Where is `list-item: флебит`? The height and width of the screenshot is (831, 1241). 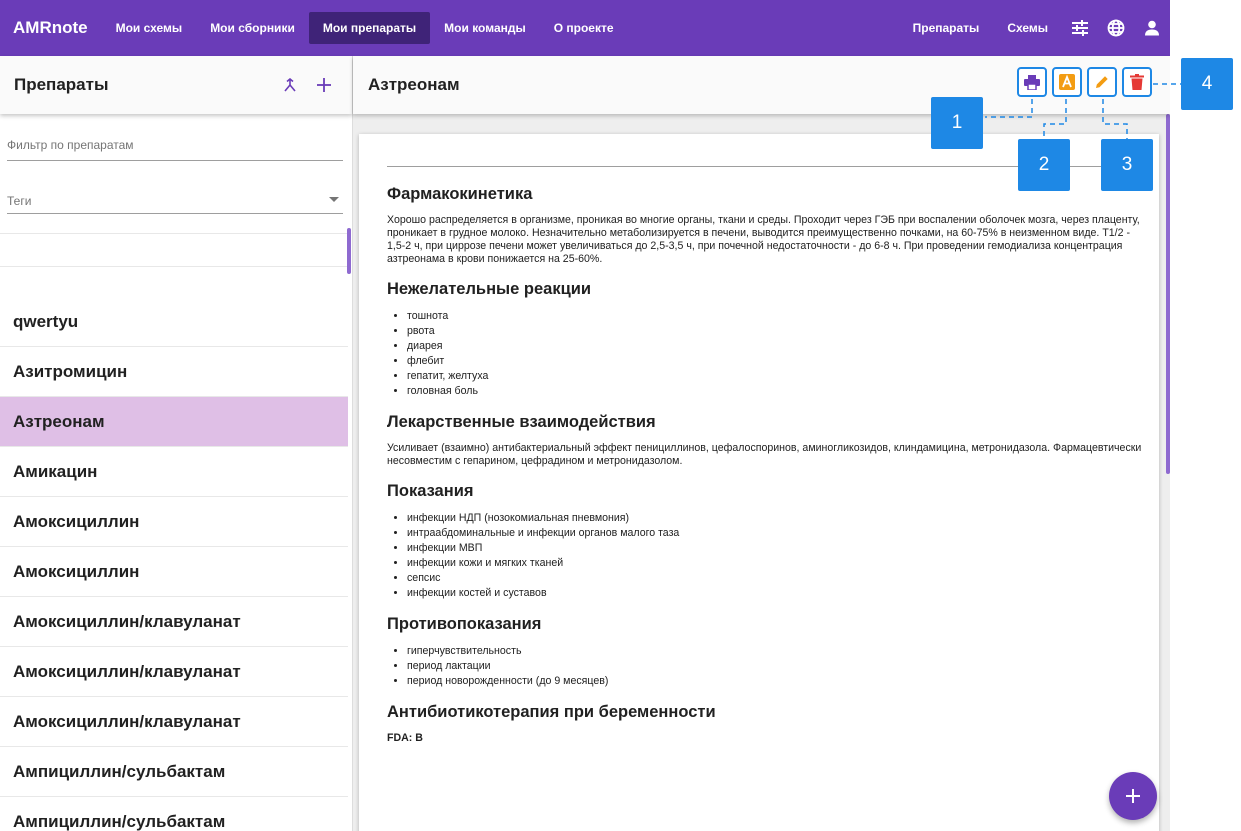
list-item: флебит is located at coordinates (777, 361).